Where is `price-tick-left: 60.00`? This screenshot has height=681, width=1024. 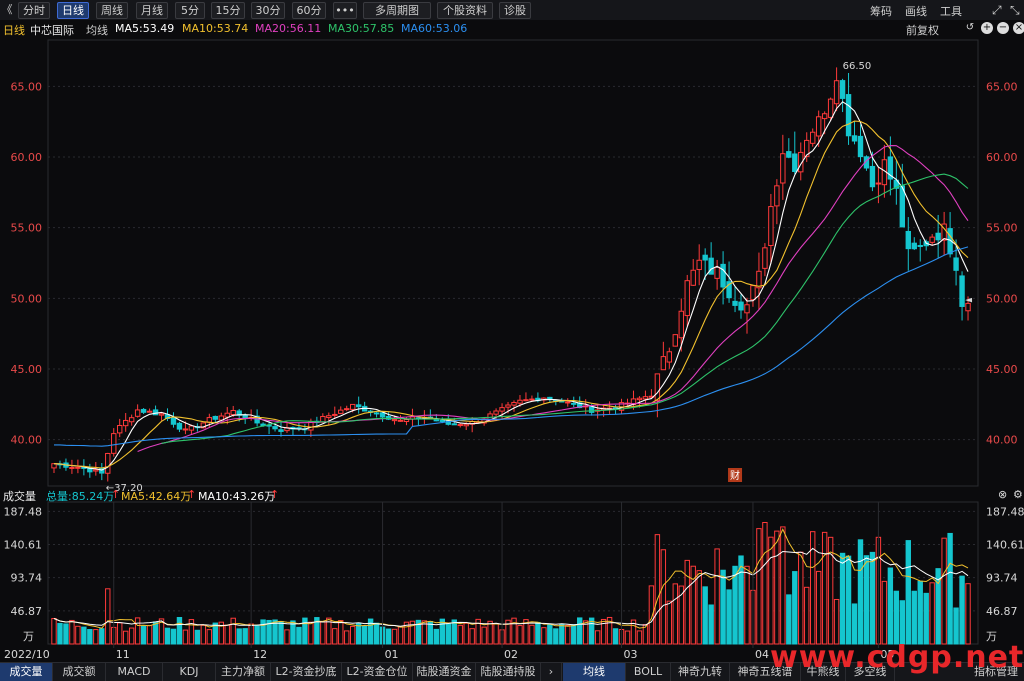
price-tick-left: 60.00 is located at coordinates (27, 157).